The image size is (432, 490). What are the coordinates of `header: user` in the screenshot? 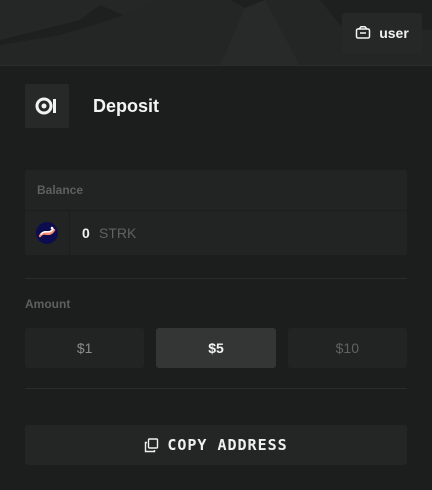 It's located at (216, 33).